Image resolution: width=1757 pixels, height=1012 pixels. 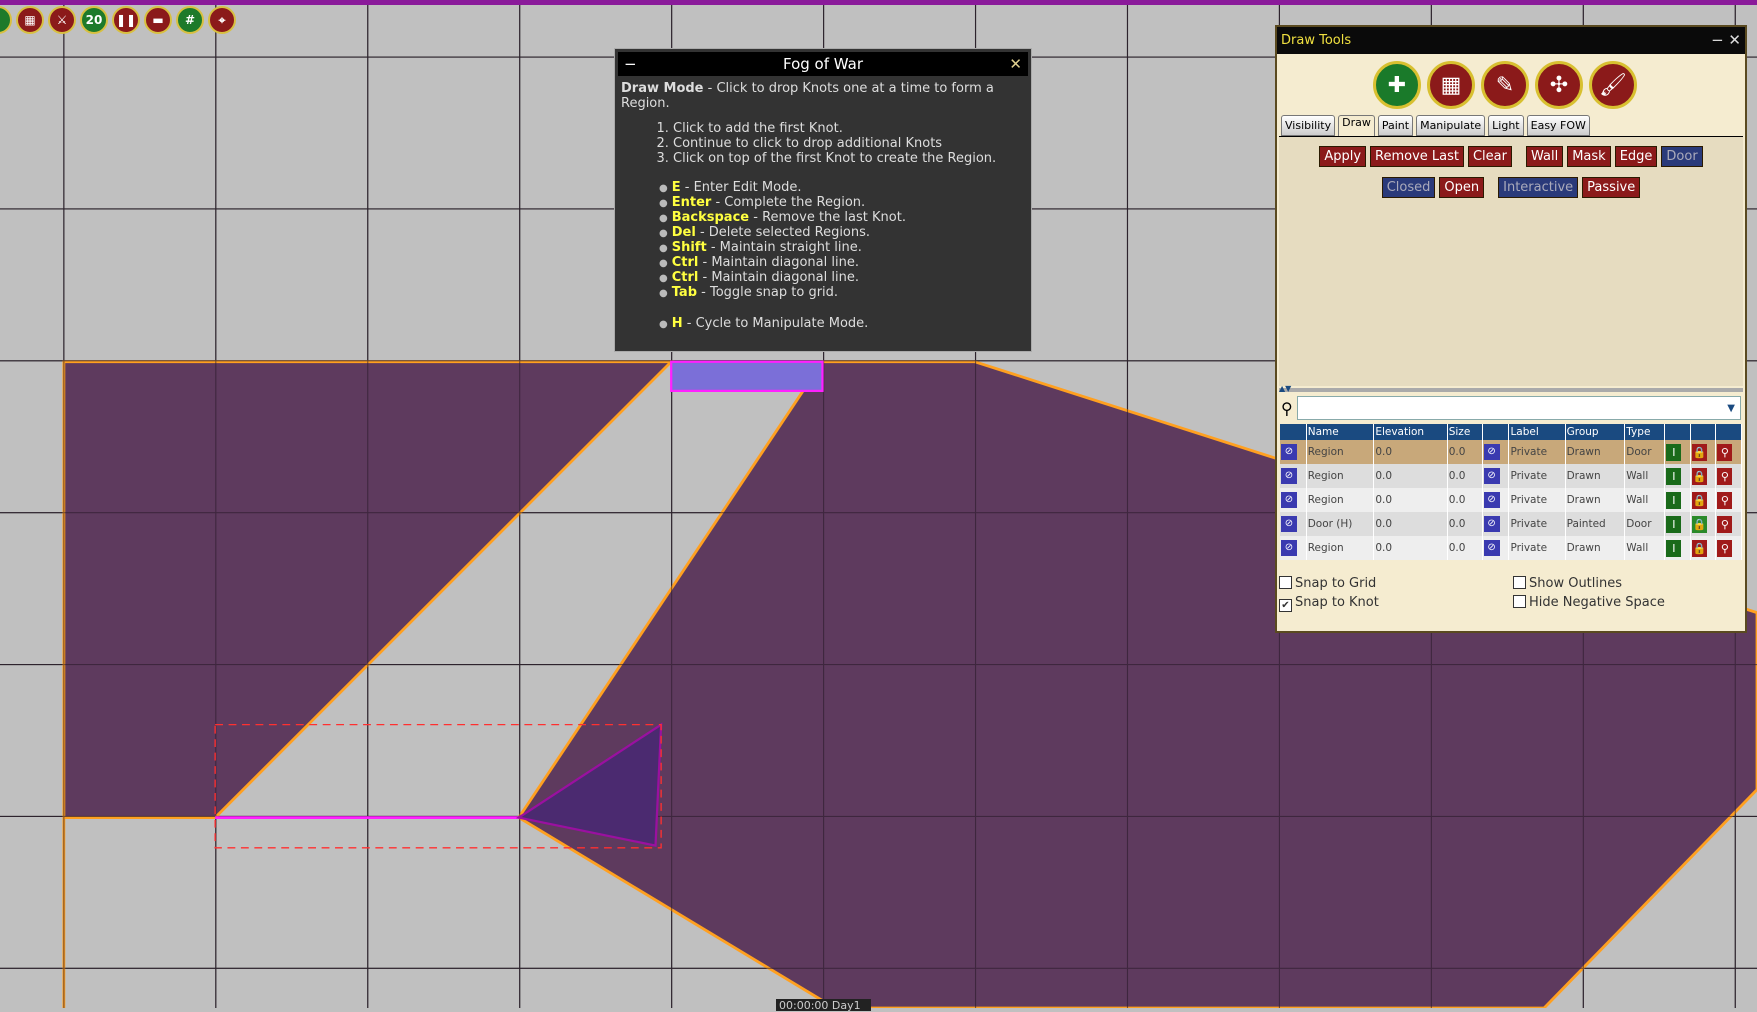 What do you see at coordinates (1537, 432) in the screenshot?
I see `column-header: Label` at bounding box center [1537, 432].